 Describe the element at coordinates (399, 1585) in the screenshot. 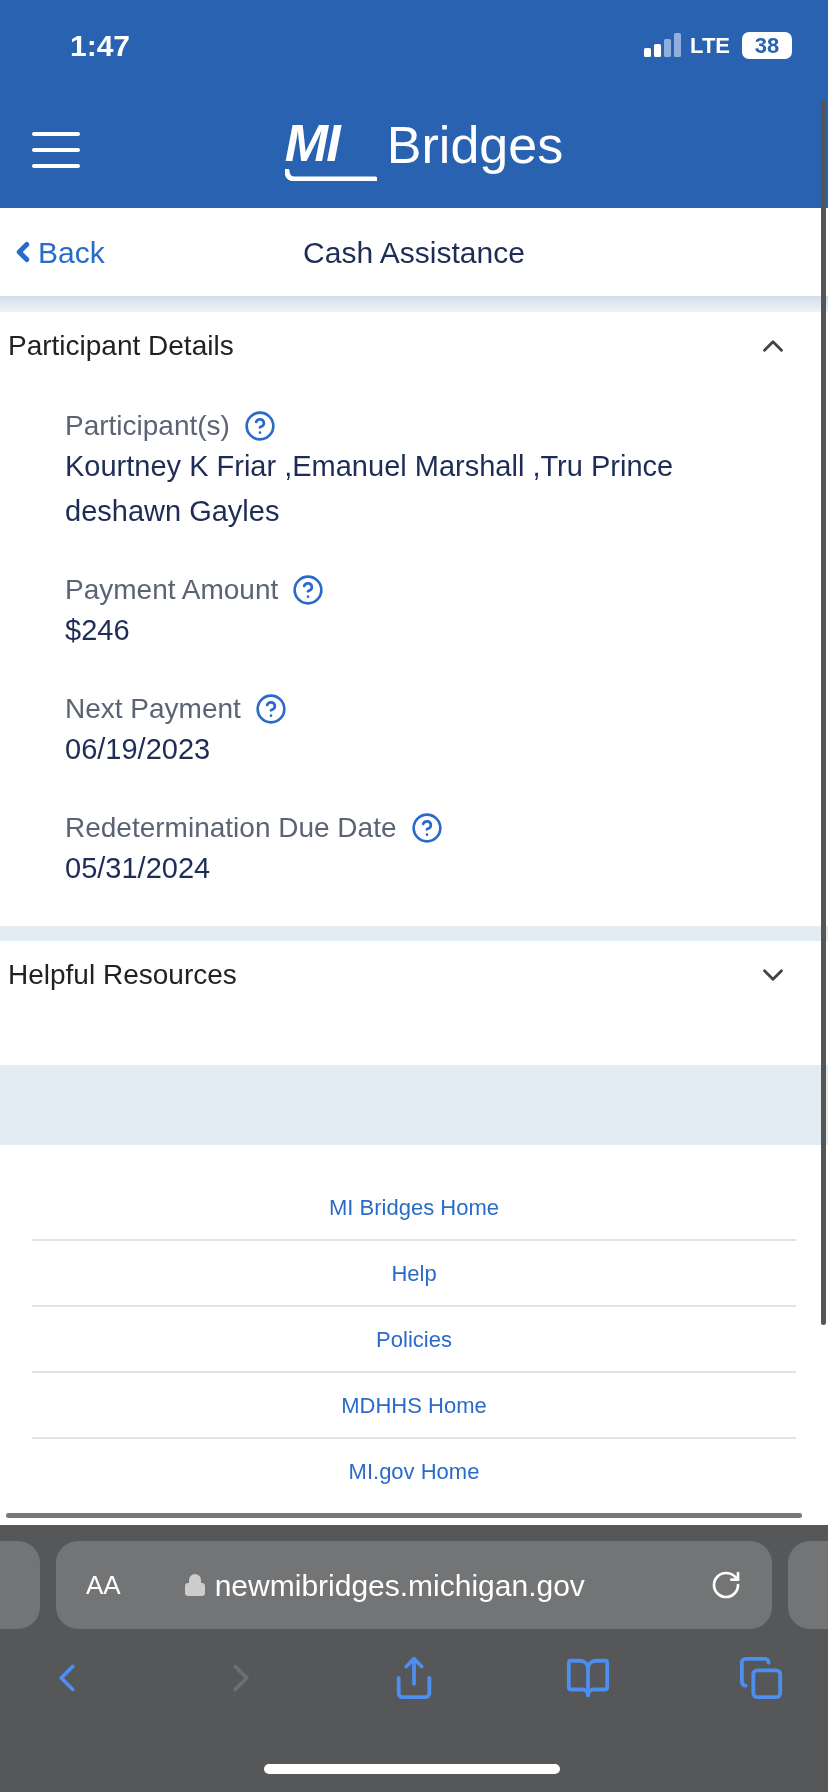

I see `url-text: newmibridges.michigan.gov` at that location.